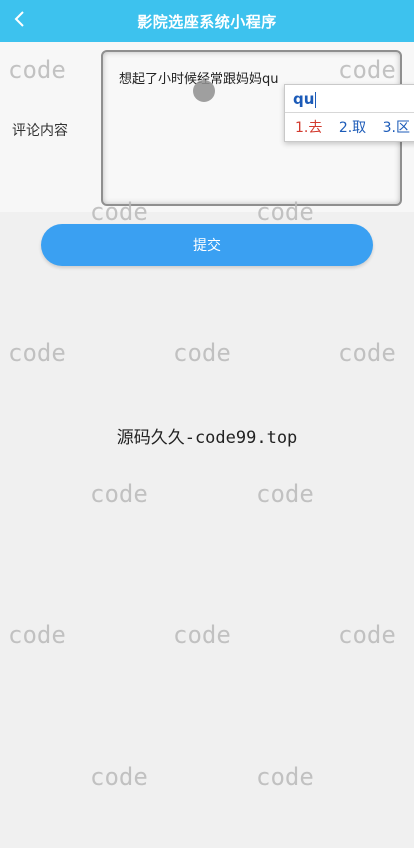  What do you see at coordinates (207, 245) in the screenshot?
I see `submit-button: 提交` at bounding box center [207, 245].